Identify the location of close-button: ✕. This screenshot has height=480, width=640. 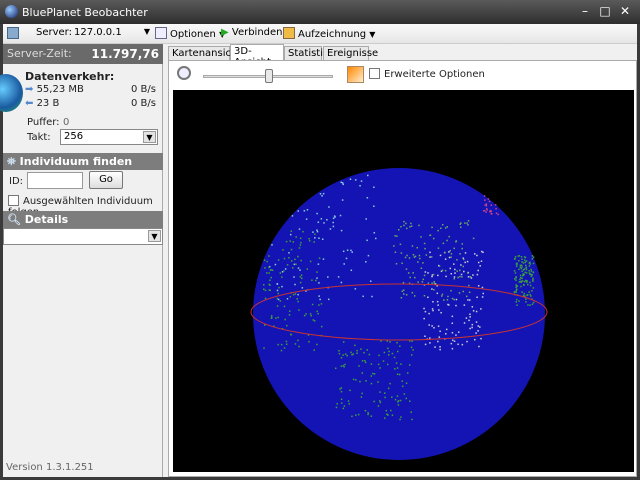
(625, 11).